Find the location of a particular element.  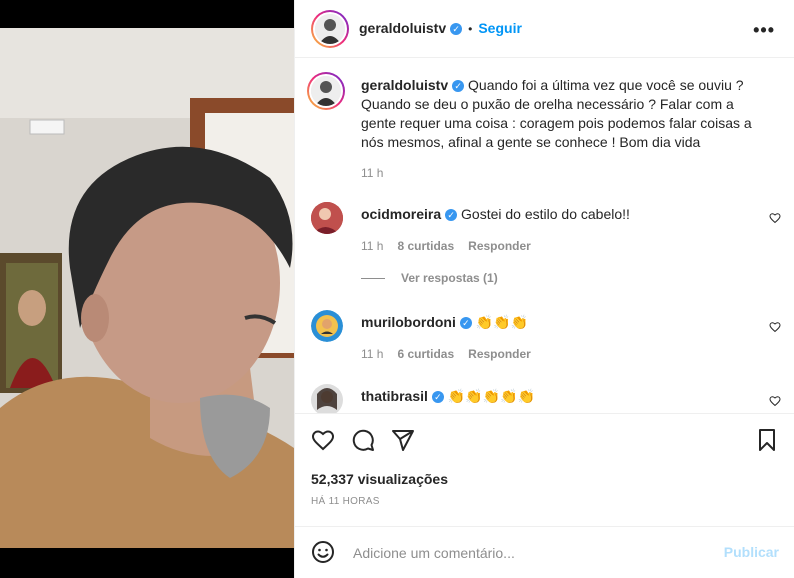

author-avatar is located at coordinates (330, 29).